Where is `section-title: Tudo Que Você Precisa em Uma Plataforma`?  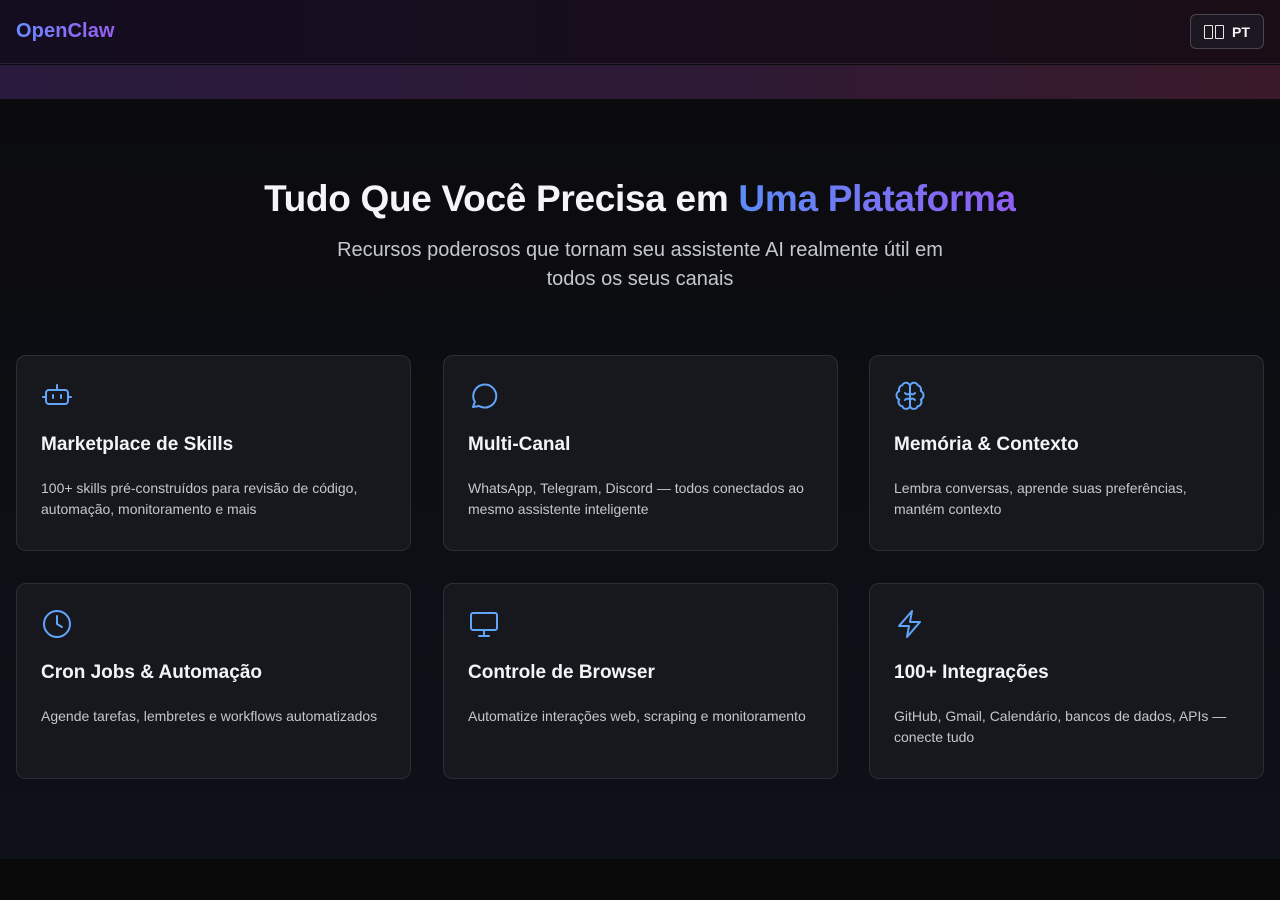 section-title: Tudo Que Você Precisa em Uma Plataforma is located at coordinates (640, 199).